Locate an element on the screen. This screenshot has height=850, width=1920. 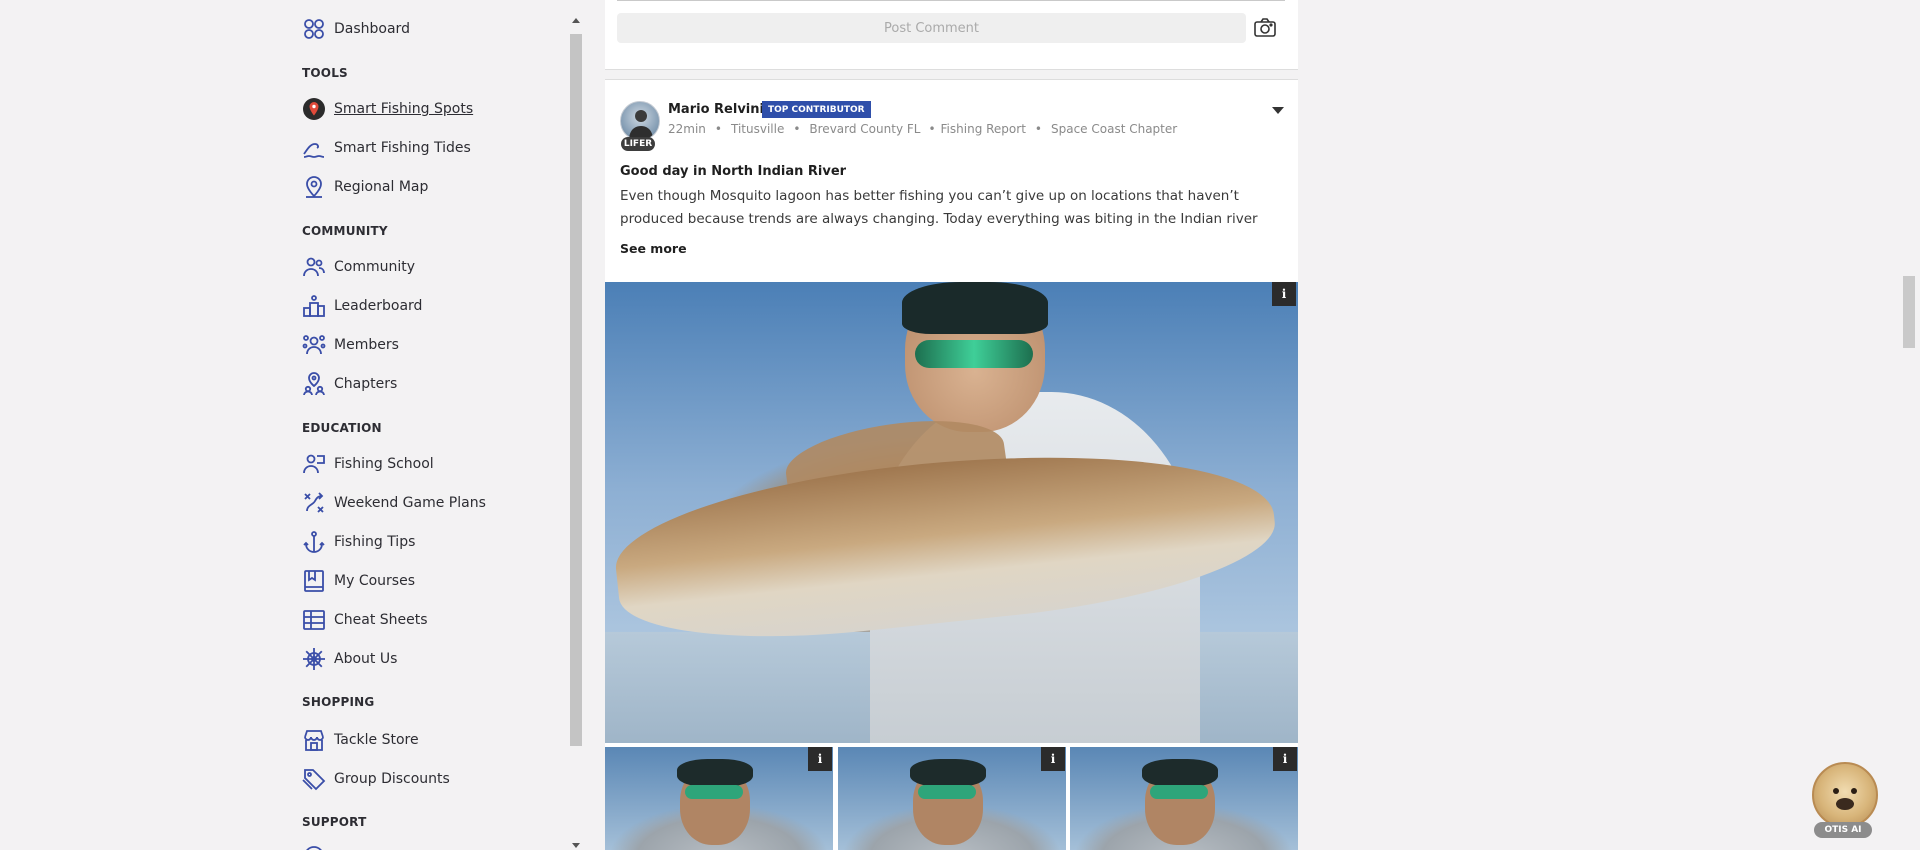
sidebar-item-label: Fishing School is located at coordinates (384, 464).